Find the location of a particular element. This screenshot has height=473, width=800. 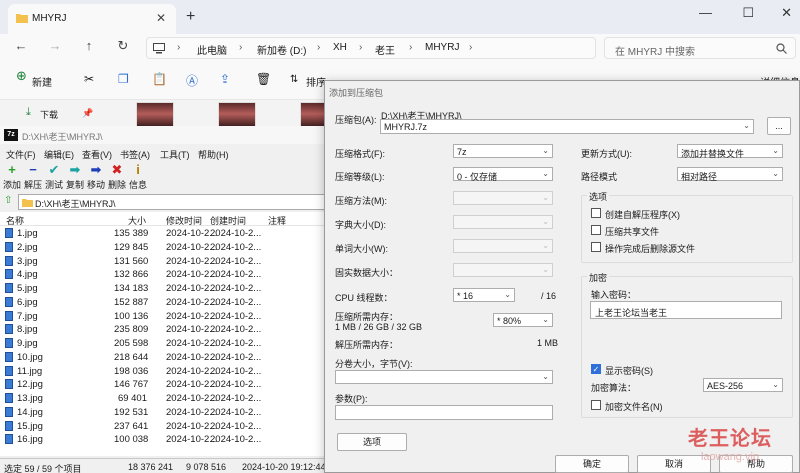

close-window-icon: ✕ is located at coordinates (786, 13).